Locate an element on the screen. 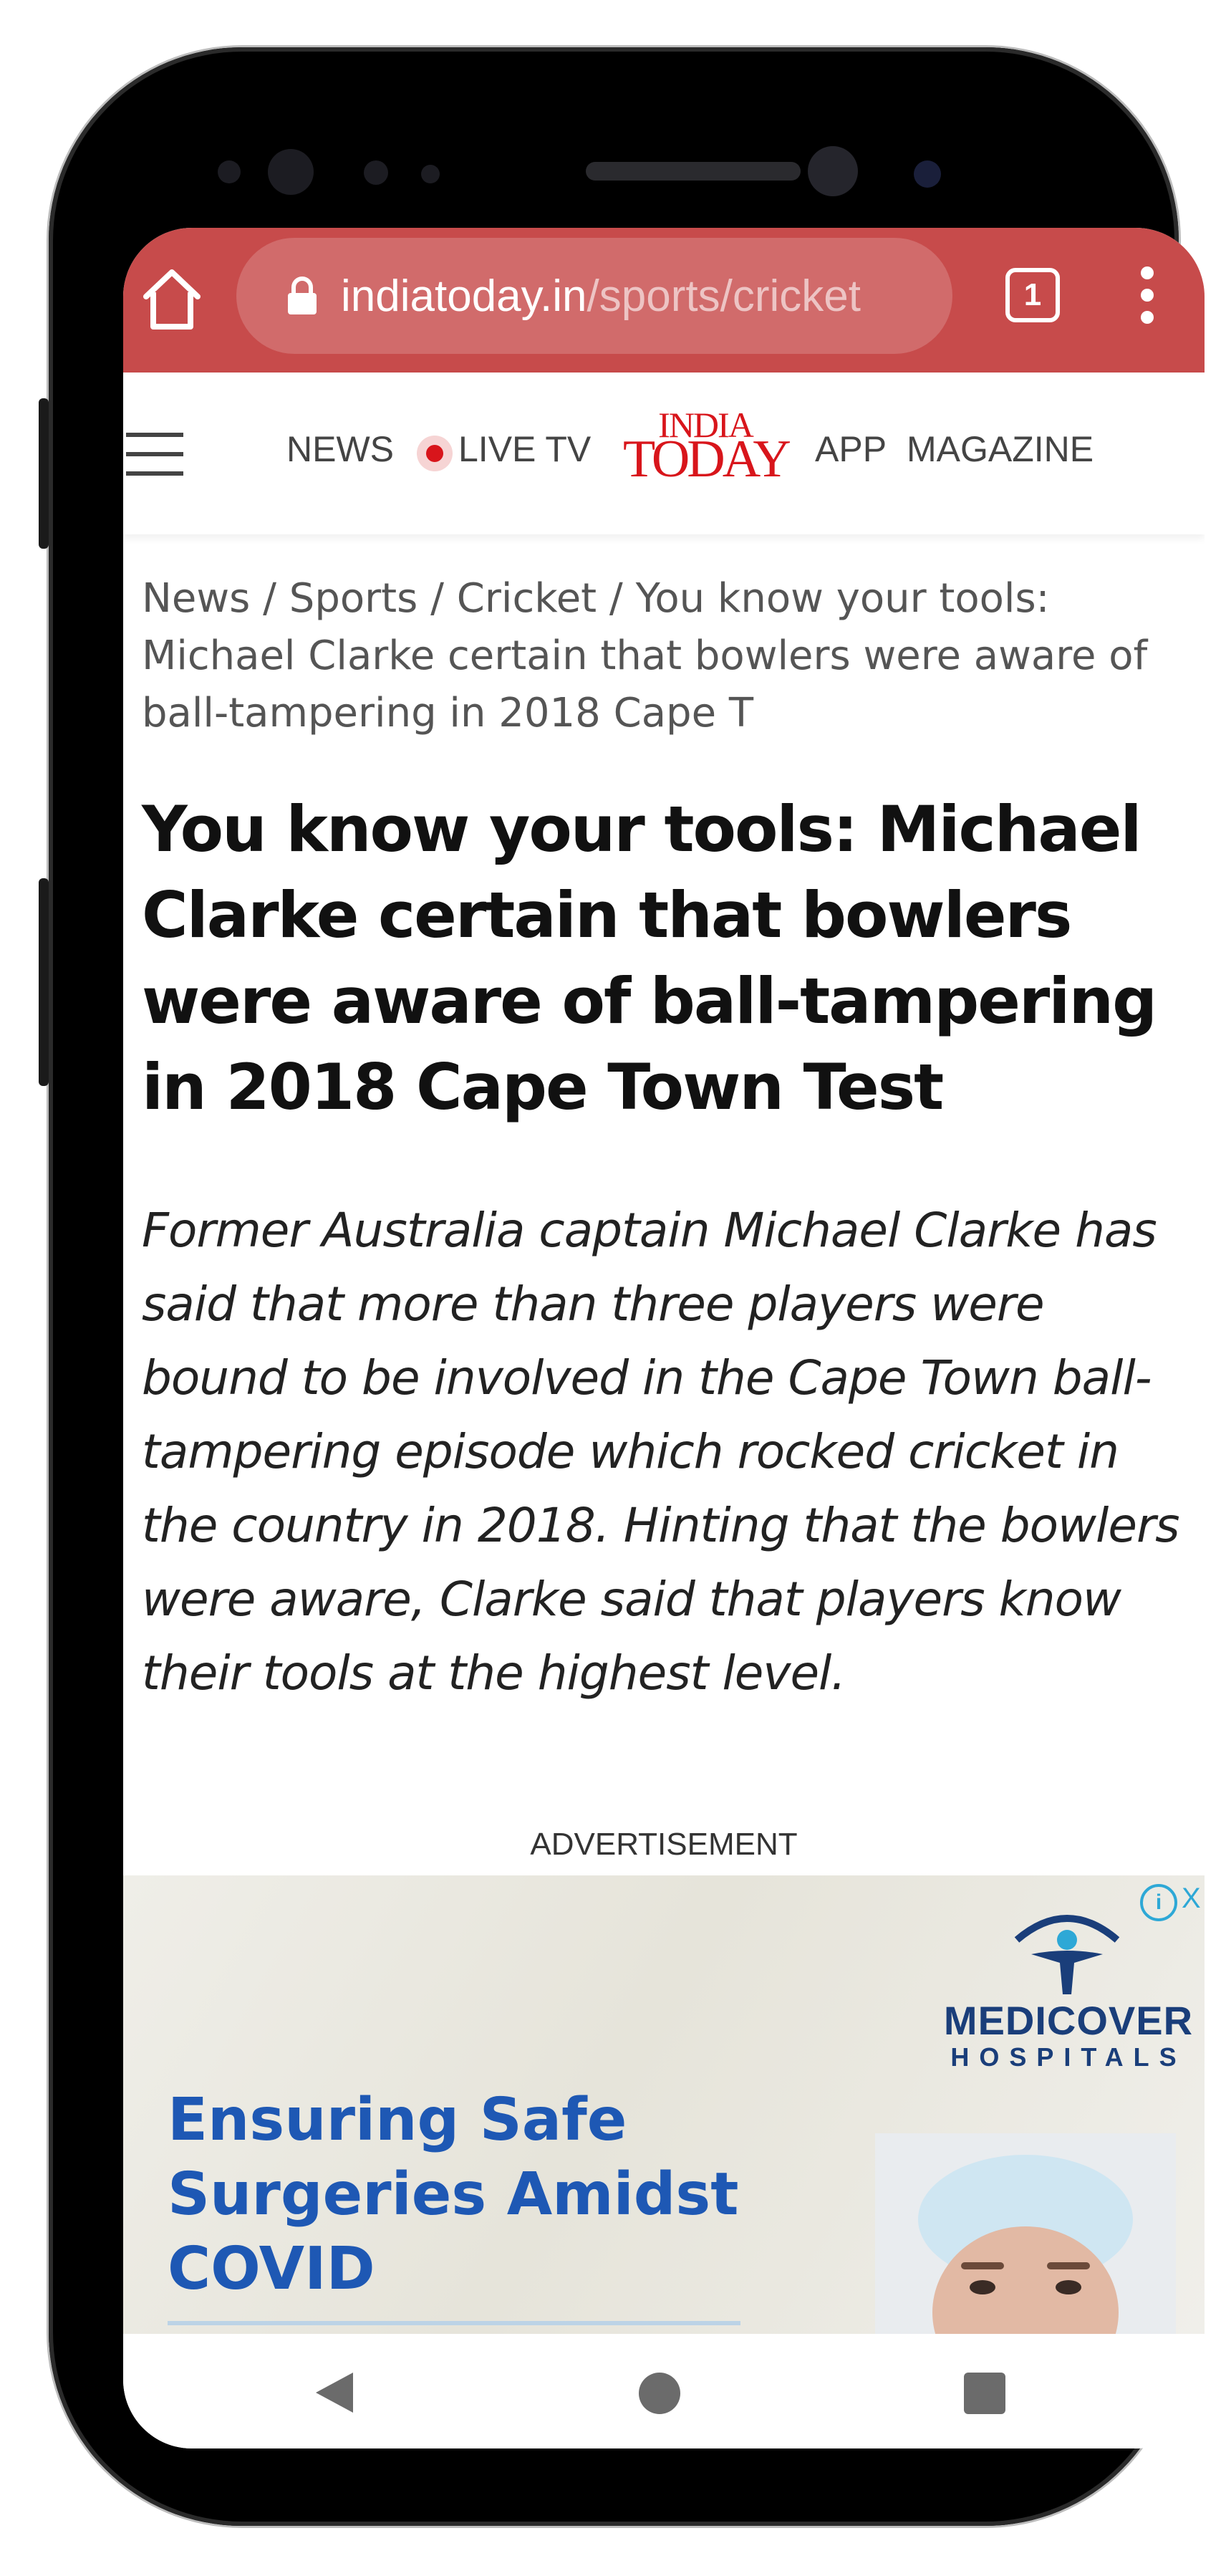 The image size is (1226, 2576). back-triangle-icon is located at coordinates (334, 2393).